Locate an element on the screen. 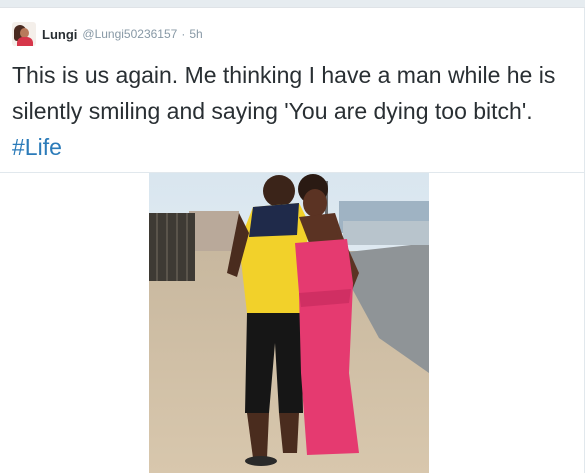 The width and height of the screenshot is (585, 473). avatar is located at coordinates (24, 34).